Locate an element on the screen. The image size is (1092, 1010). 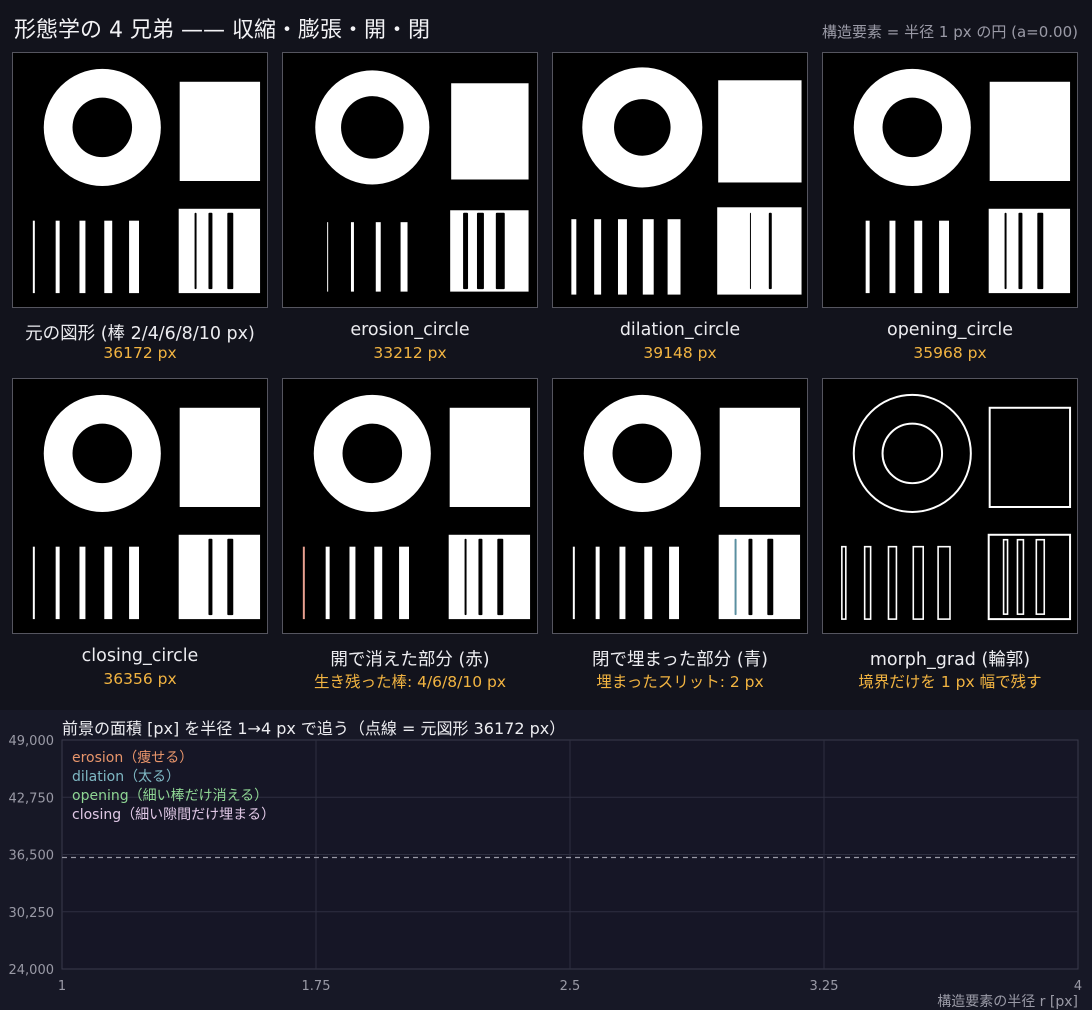
panel-caption-name: dilation_circle is located at coordinates (680, 330).